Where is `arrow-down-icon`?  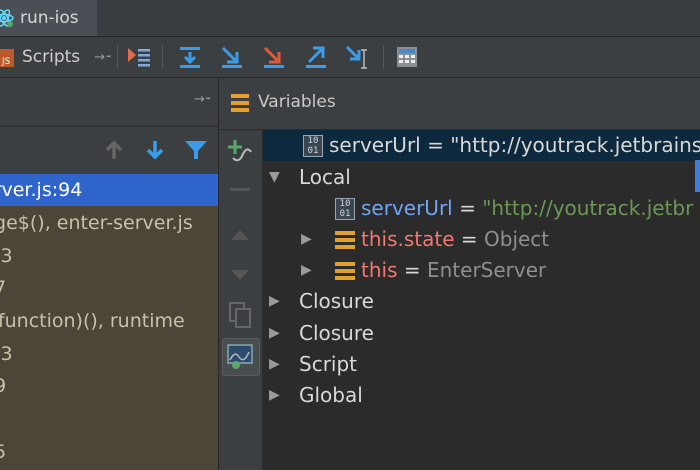 arrow-down-icon is located at coordinates (155, 152).